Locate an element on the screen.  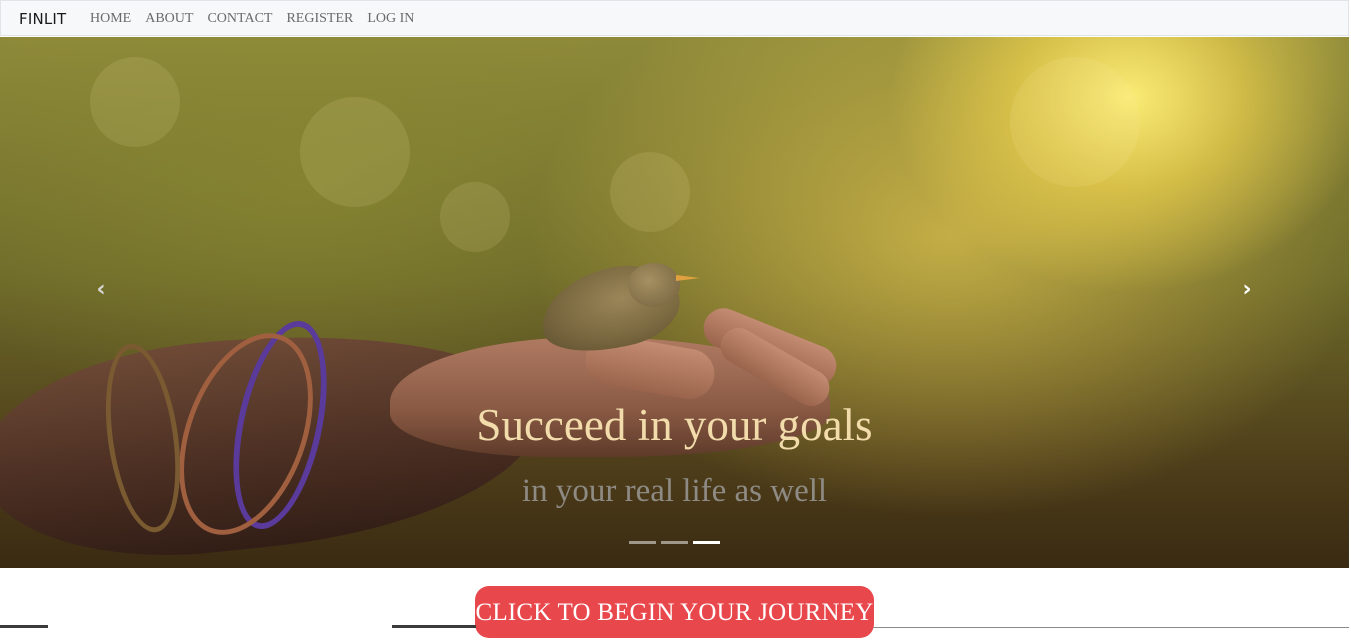
brand-logo: FINLIT is located at coordinates (42, 19).